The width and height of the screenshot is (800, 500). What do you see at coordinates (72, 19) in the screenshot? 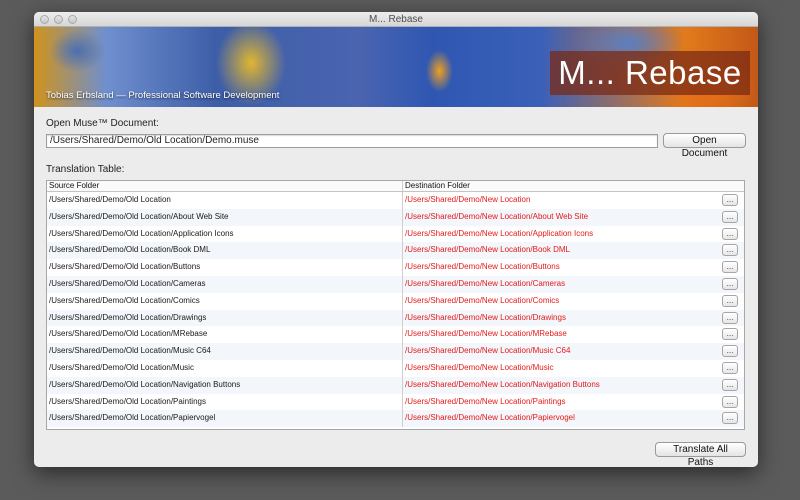
I see `zoom-window-button` at bounding box center [72, 19].